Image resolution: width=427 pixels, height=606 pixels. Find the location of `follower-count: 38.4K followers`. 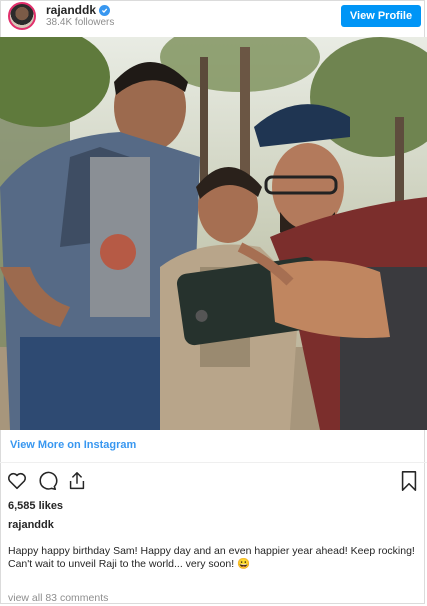

follower-count: 38.4K followers is located at coordinates (80, 22).